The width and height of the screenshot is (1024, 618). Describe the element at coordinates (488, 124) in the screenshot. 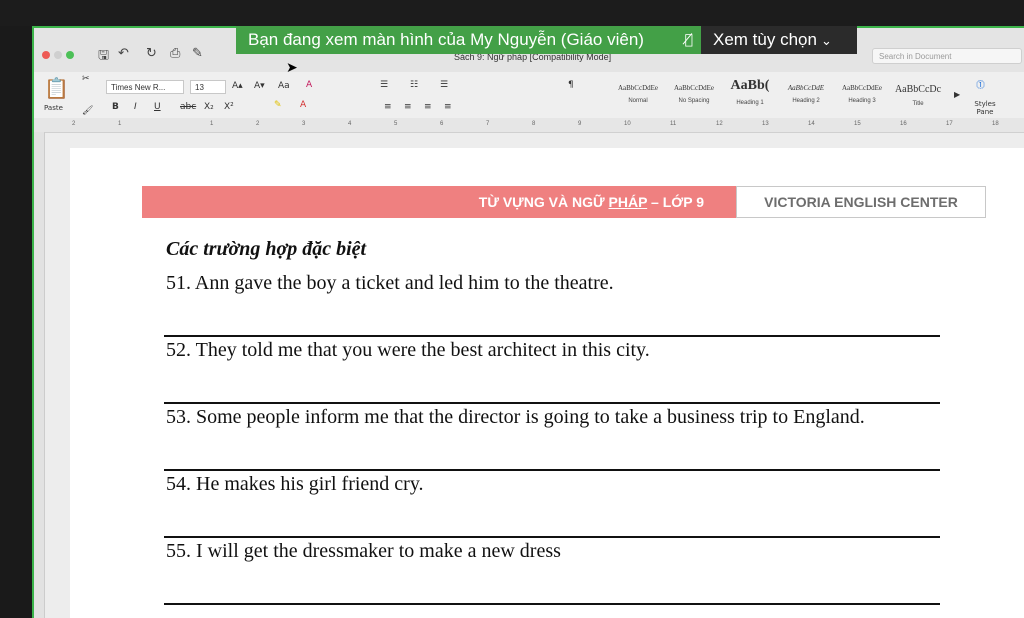

I see `ruler-number: 7` at that location.